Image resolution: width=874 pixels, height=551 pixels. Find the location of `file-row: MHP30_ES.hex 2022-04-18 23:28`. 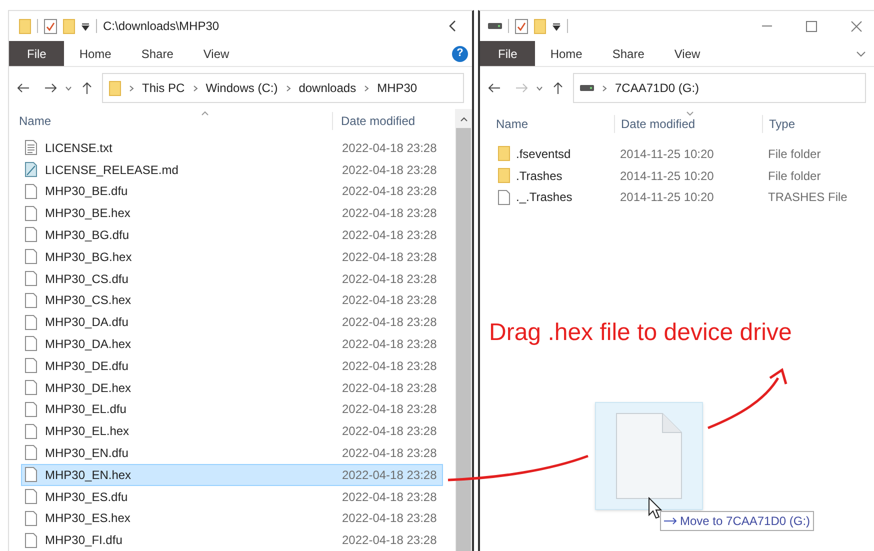

file-row: MHP30_ES.hex 2022-04-18 23:28 is located at coordinates (232, 518).